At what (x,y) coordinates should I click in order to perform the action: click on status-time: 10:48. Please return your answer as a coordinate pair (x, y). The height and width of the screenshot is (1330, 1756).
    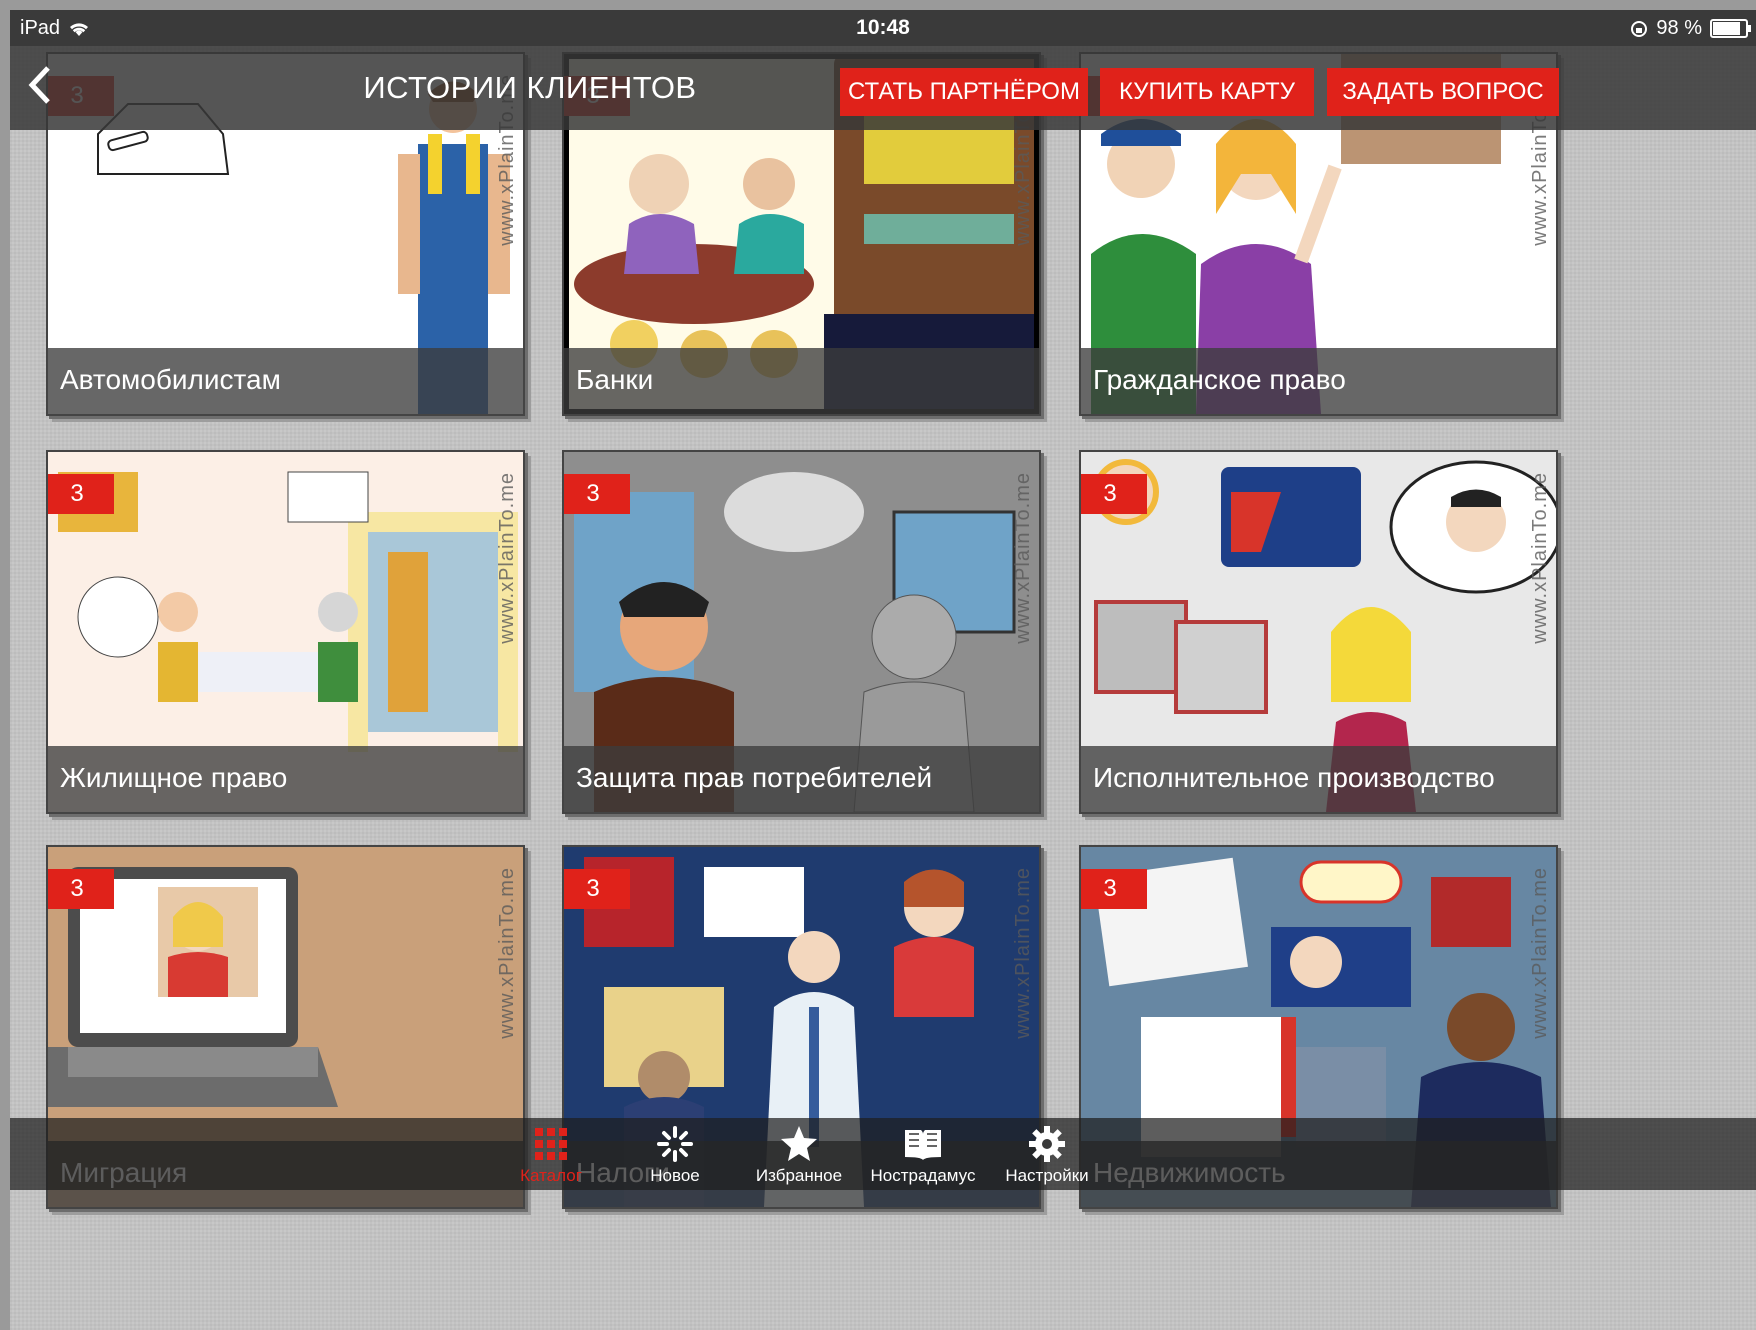
    Looking at the image, I should click on (883, 27).